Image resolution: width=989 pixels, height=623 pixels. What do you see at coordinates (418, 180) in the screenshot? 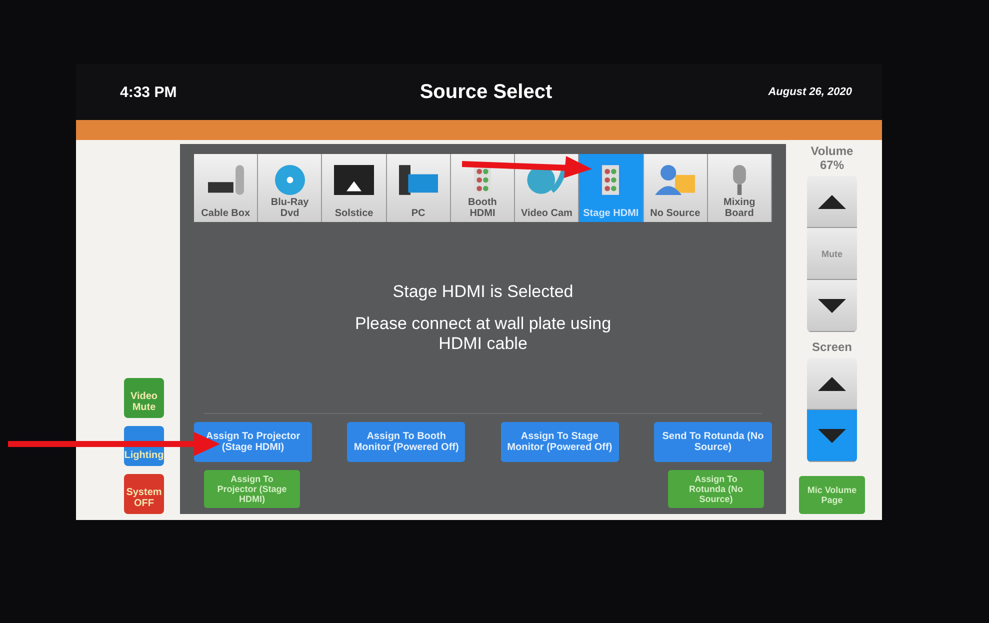
I see `computer-icon` at bounding box center [418, 180].